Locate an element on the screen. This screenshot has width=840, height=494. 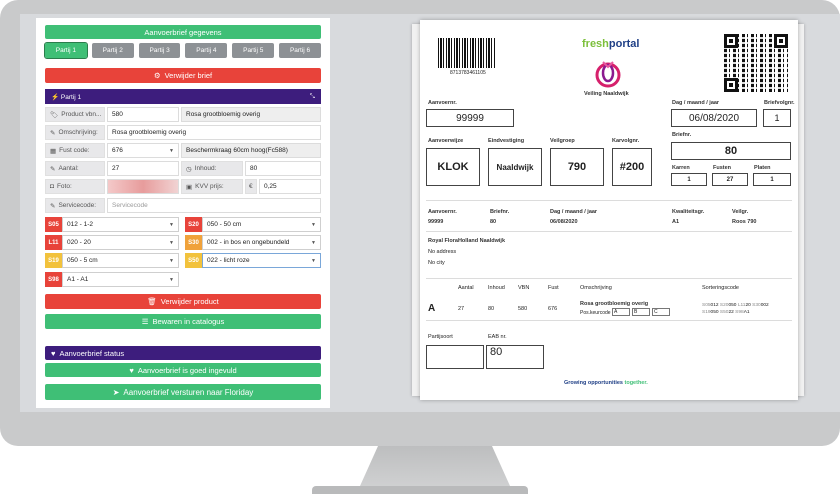
content-label: ◷ Inhoud: is located at coordinates (212, 168).